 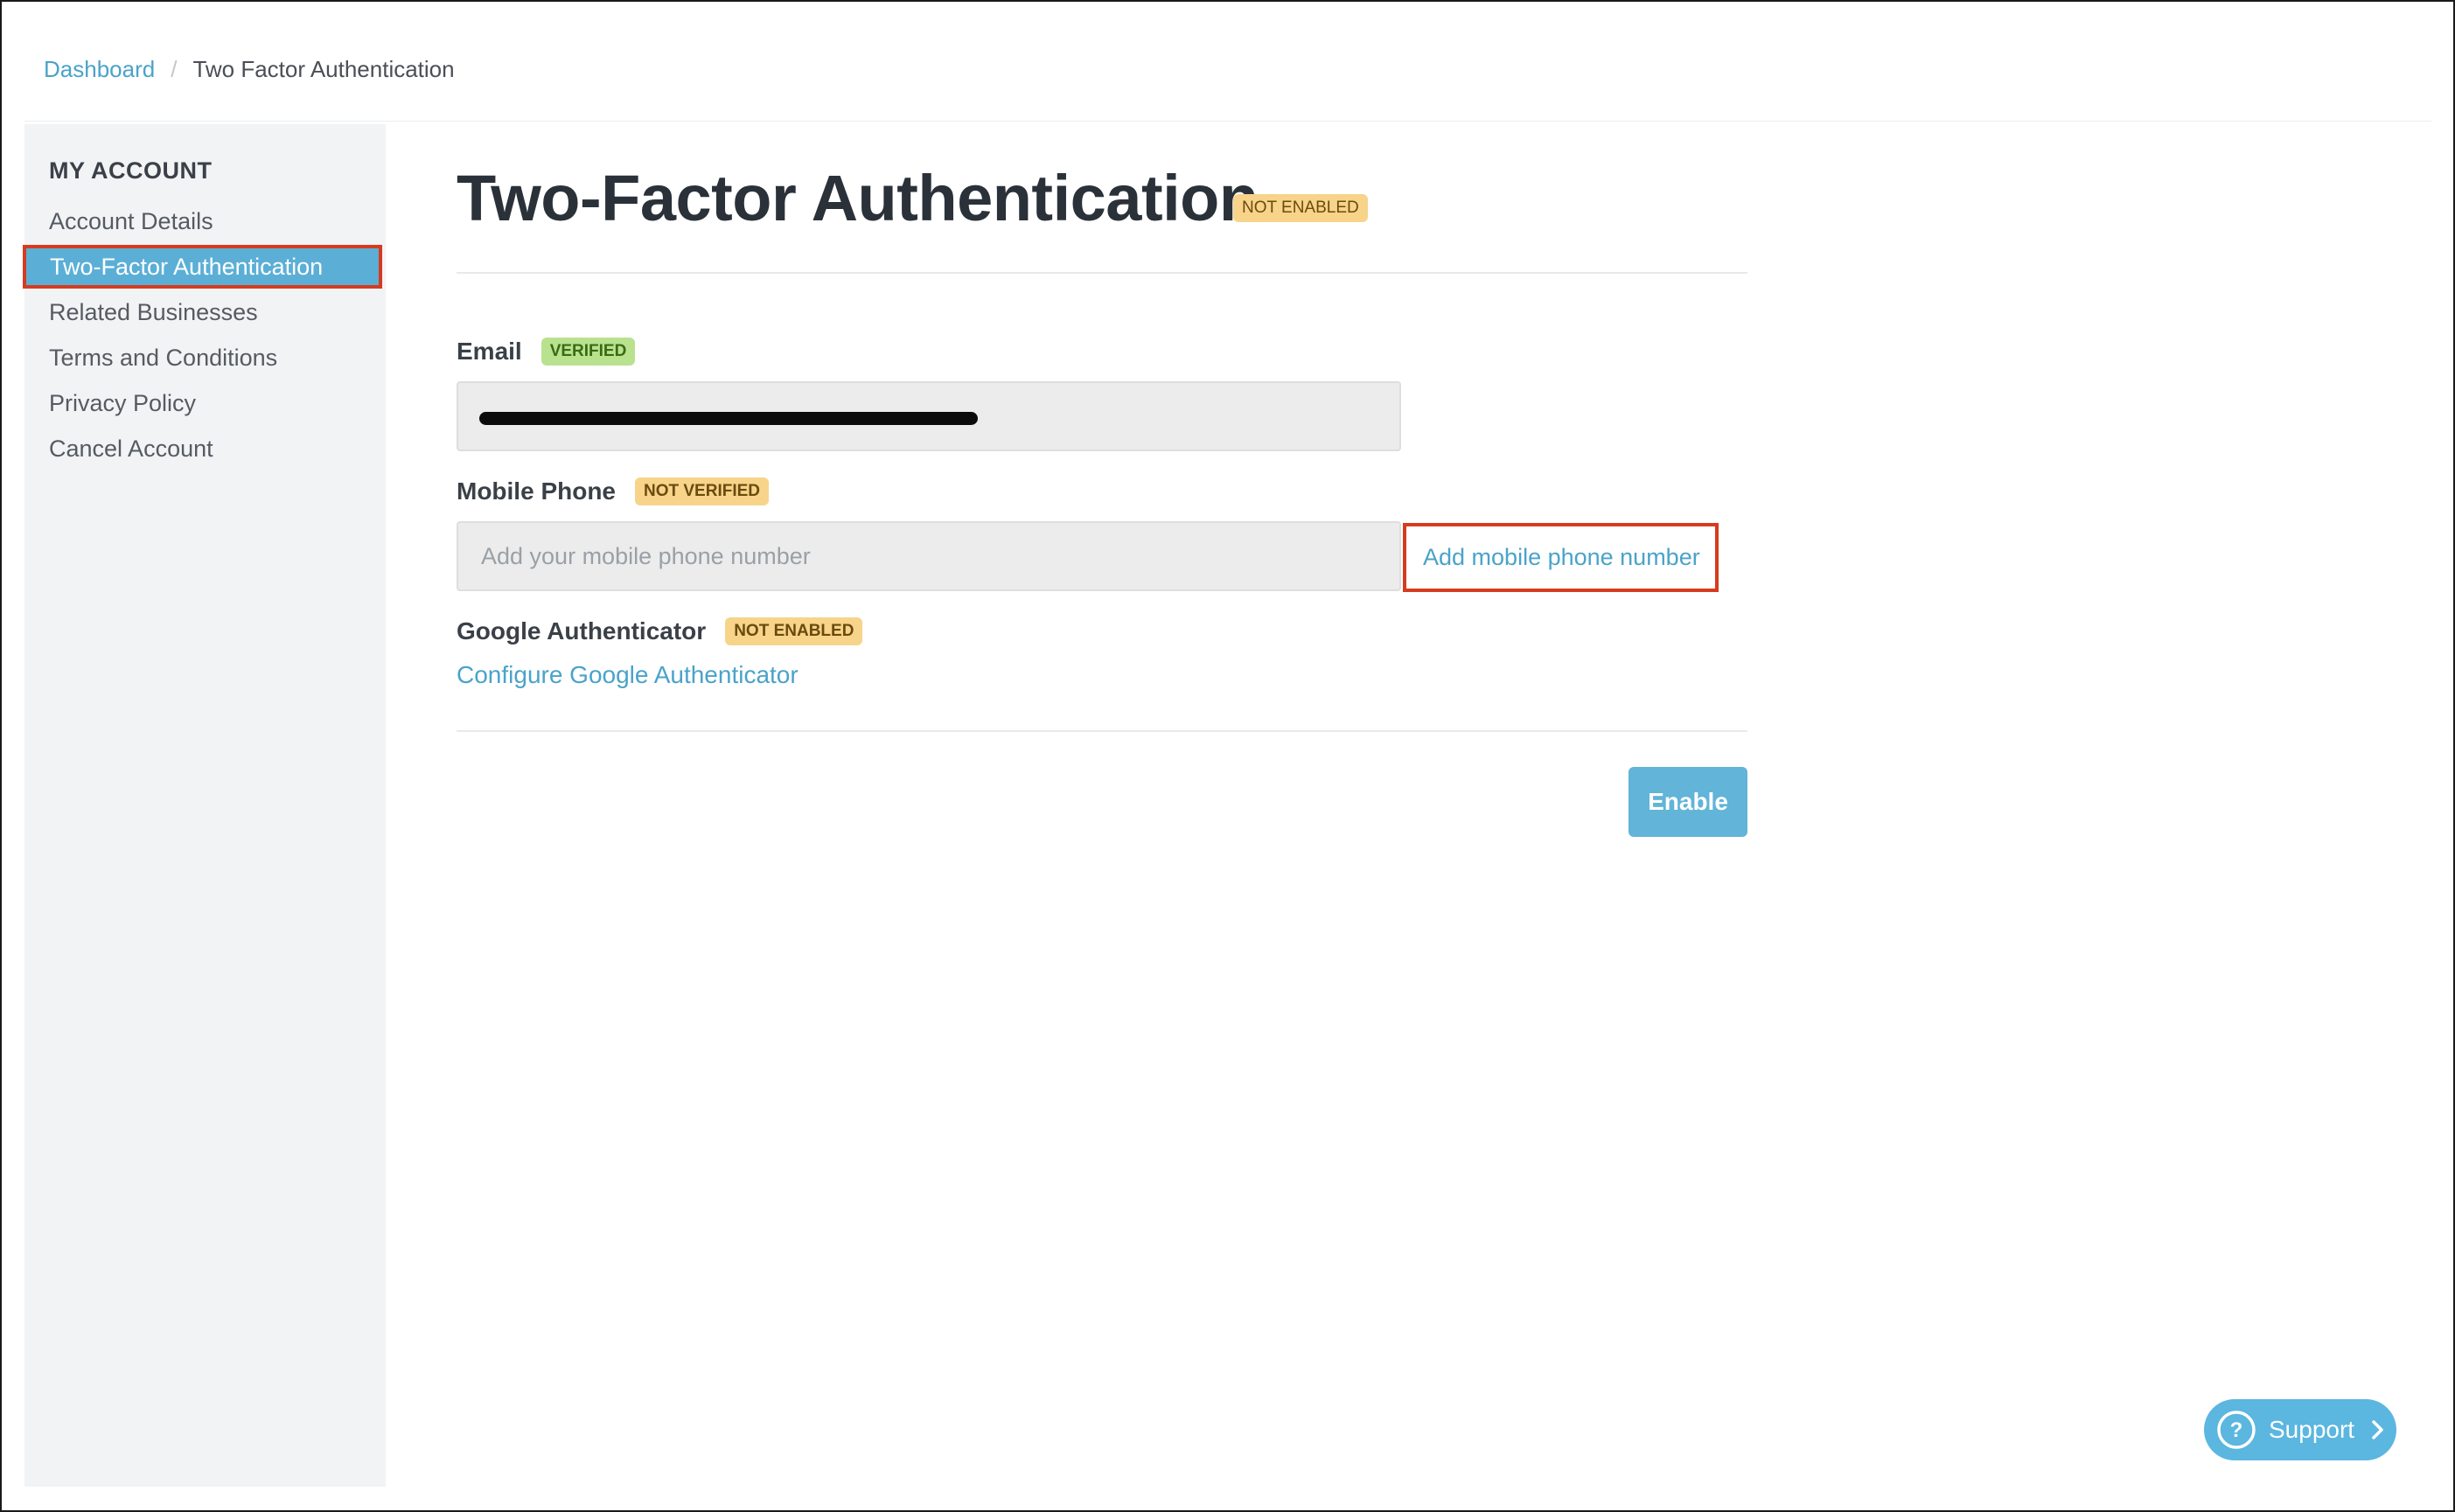 What do you see at coordinates (1561, 558) in the screenshot?
I see `add-mobile-phone-link: Add mobile phone number` at bounding box center [1561, 558].